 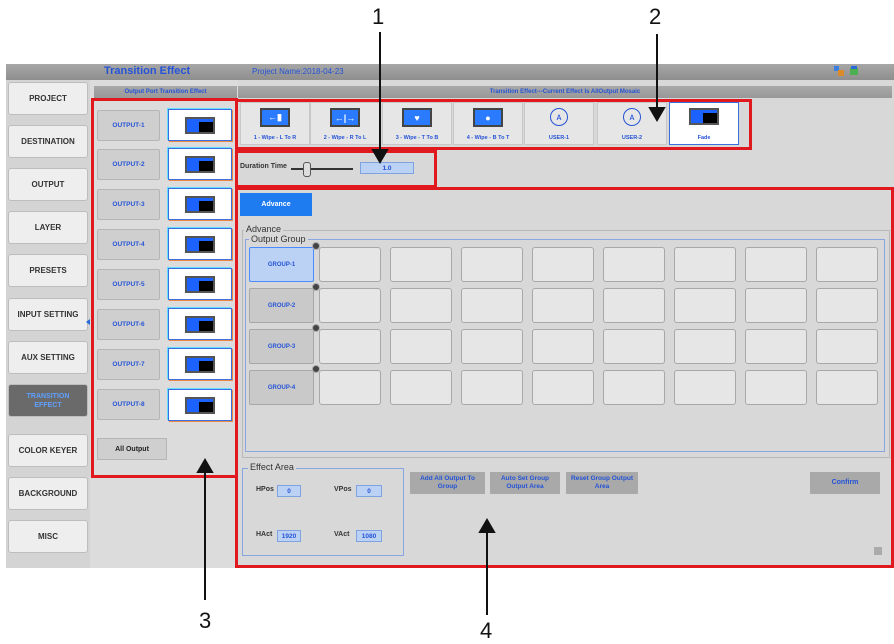 What do you see at coordinates (378, 16) in the screenshot?
I see `annotation-label: 1` at bounding box center [378, 16].